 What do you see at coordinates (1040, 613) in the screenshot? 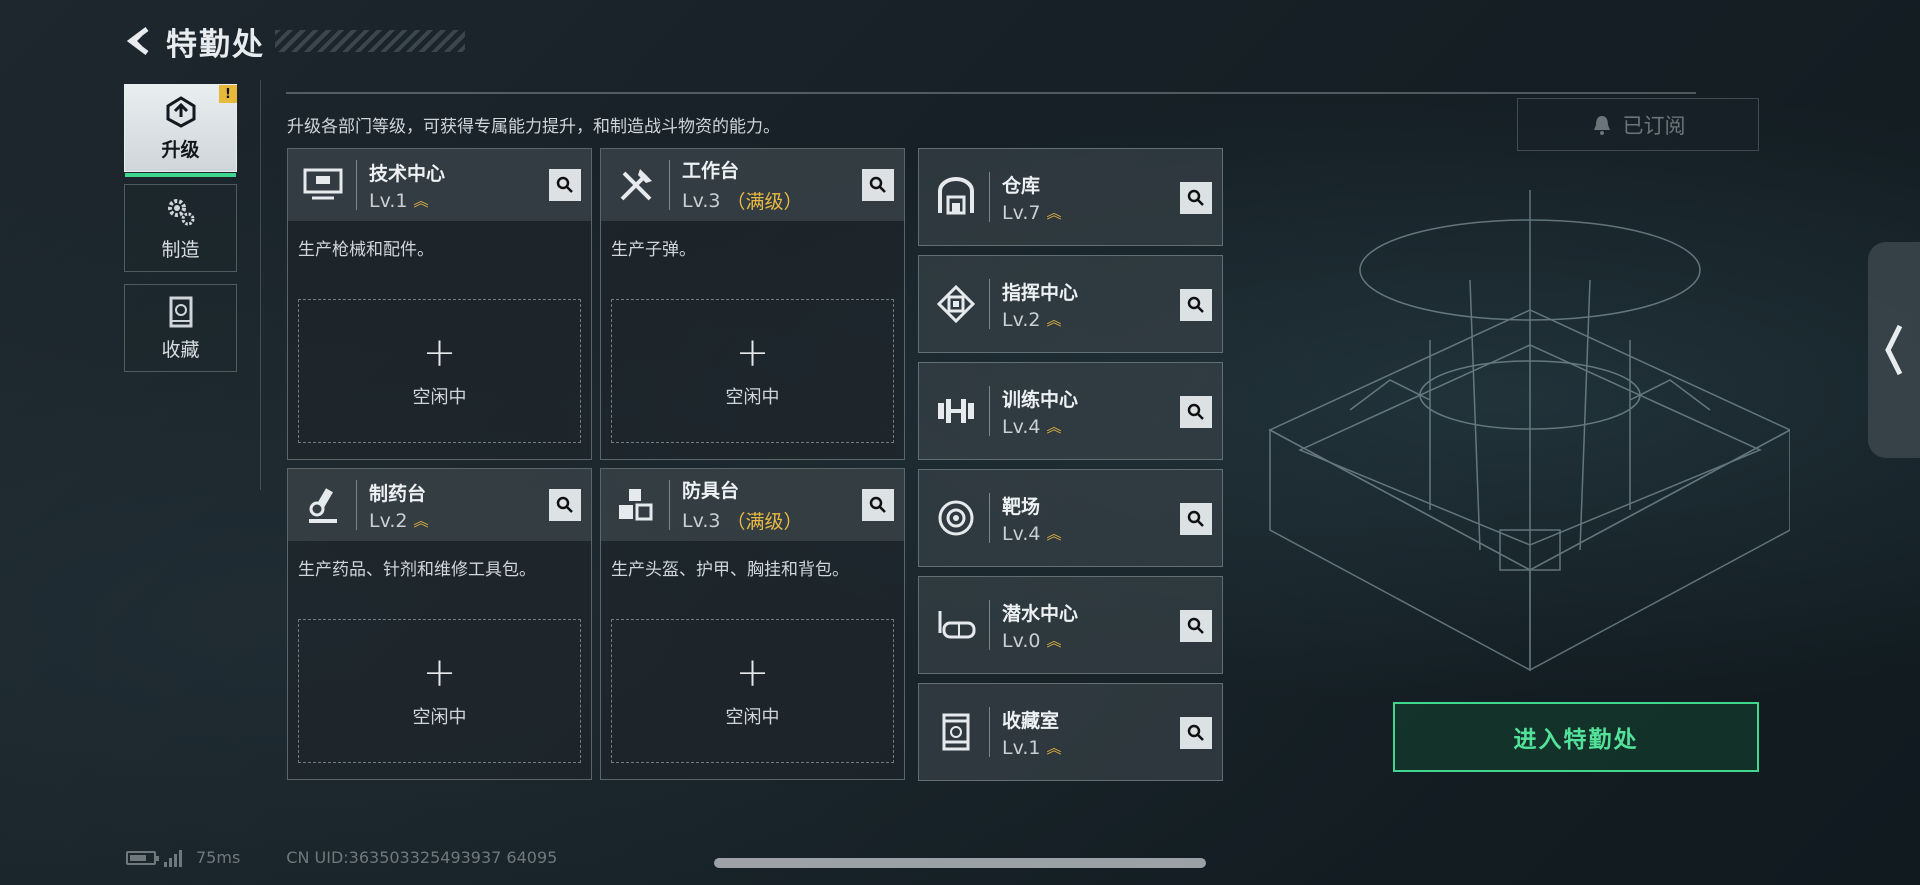
I see `facility-name: 潜水中心` at bounding box center [1040, 613].